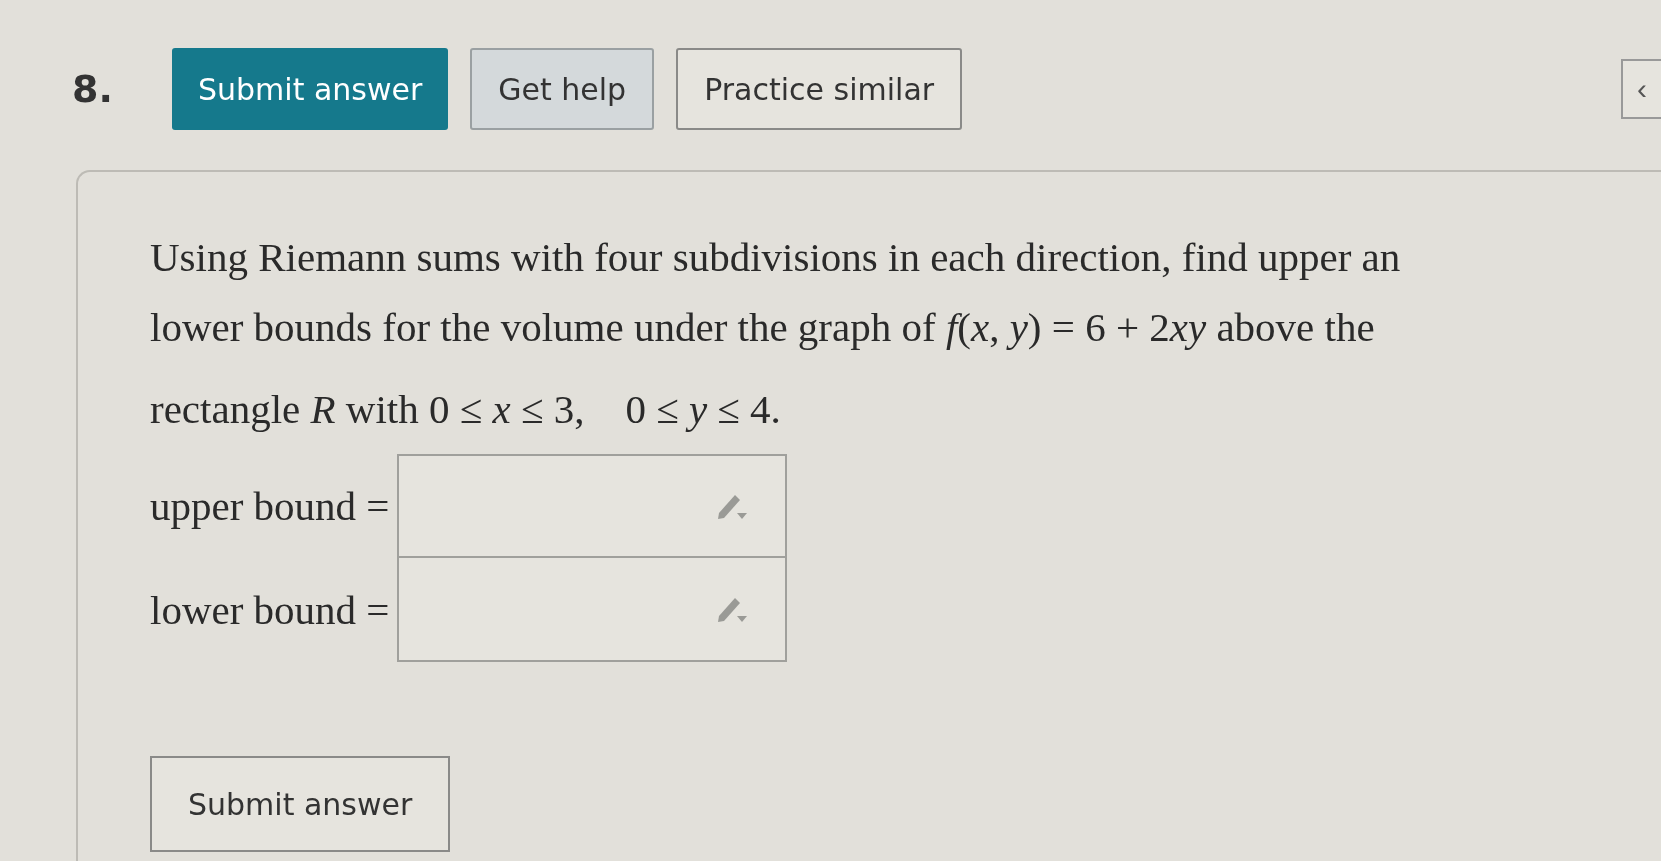 This screenshot has width=1661, height=861. What do you see at coordinates (300, 804) in the screenshot?
I see `submit-button: Submit answer` at bounding box center [300, 804].